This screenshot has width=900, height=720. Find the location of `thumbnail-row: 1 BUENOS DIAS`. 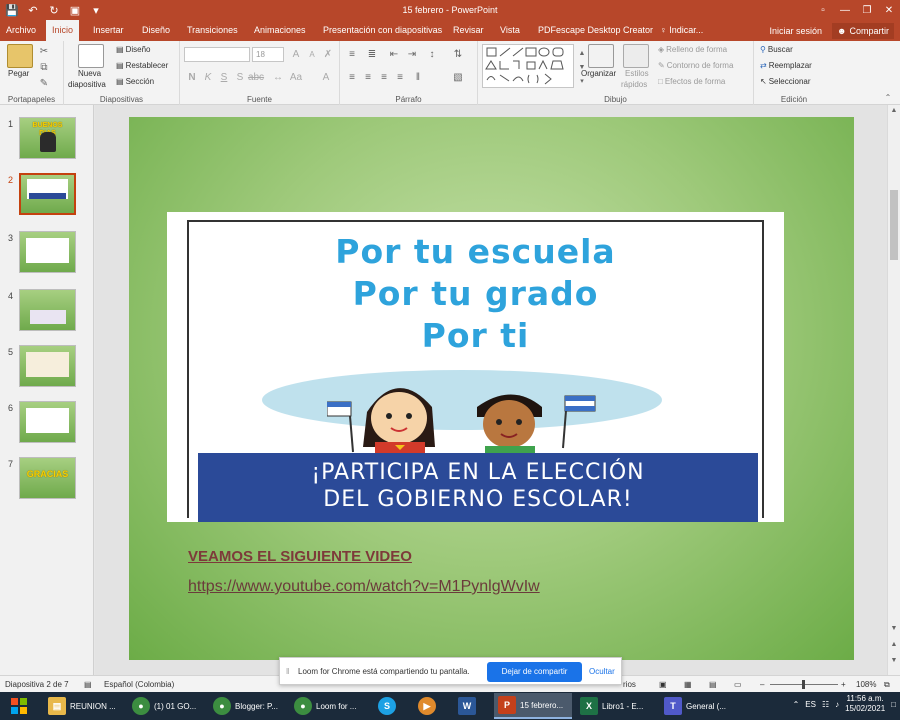

thumbnail-row: 1 BUENOS DIAS is located at coordinates (47, 141).